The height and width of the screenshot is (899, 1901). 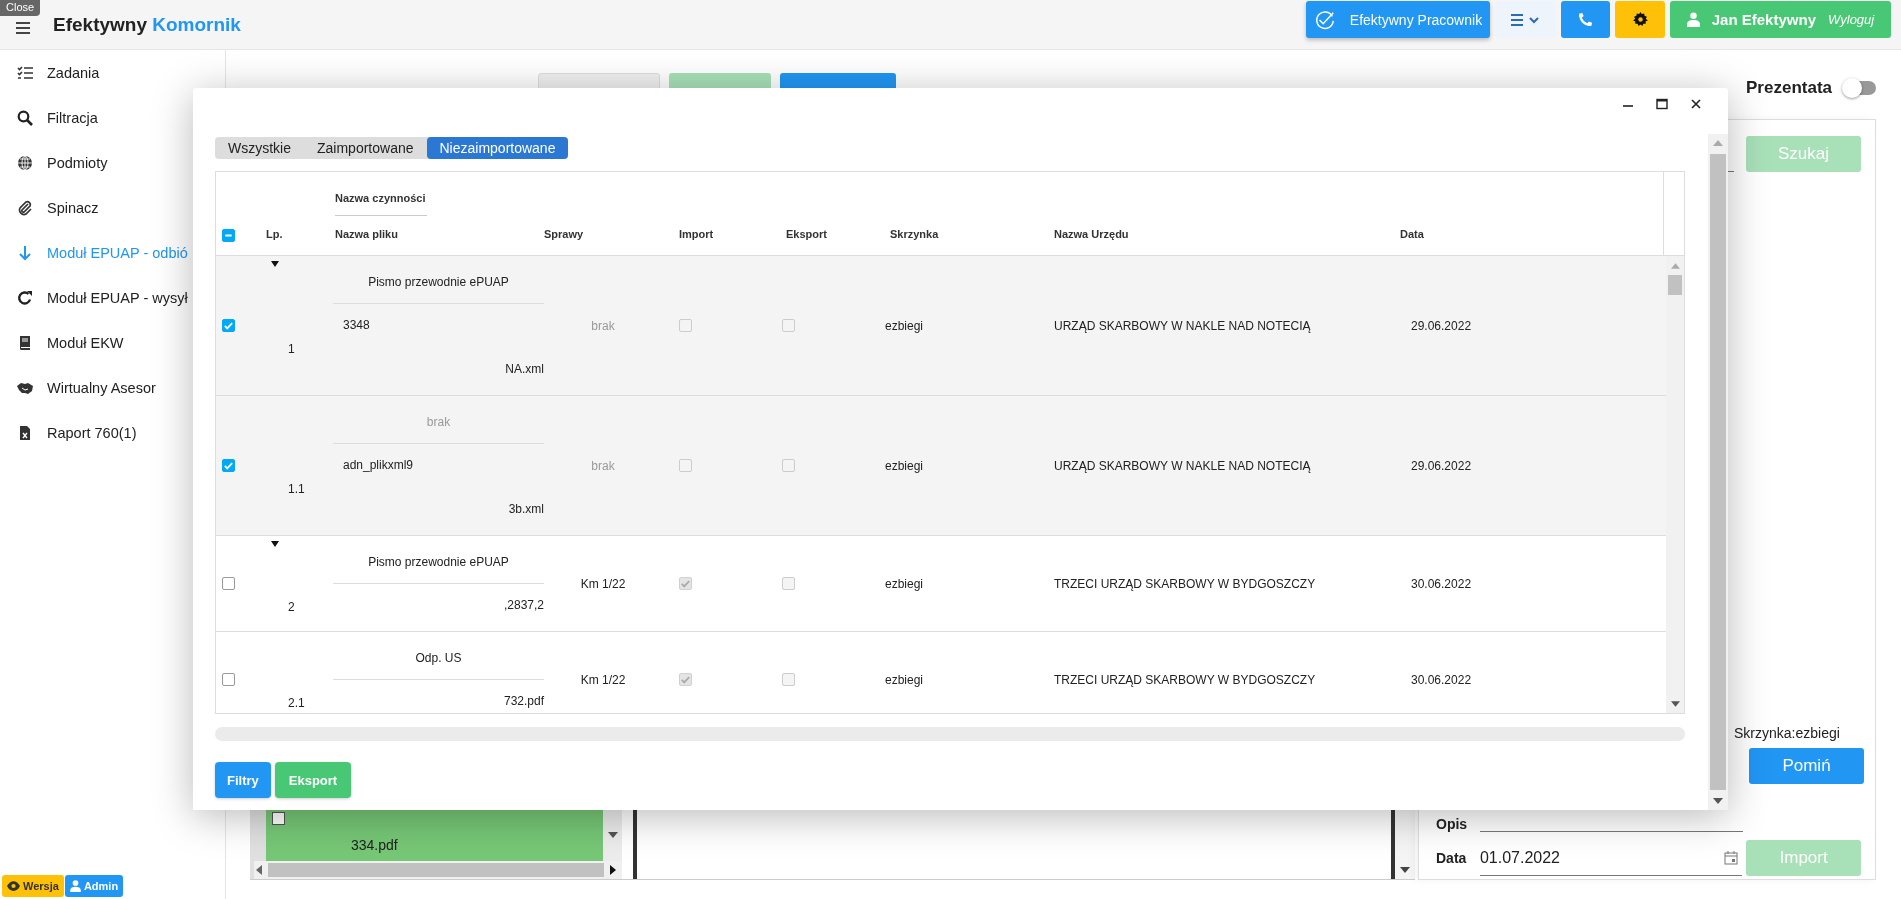 I want to click on file-name: 334.pdf, so click(x=374, y=845).